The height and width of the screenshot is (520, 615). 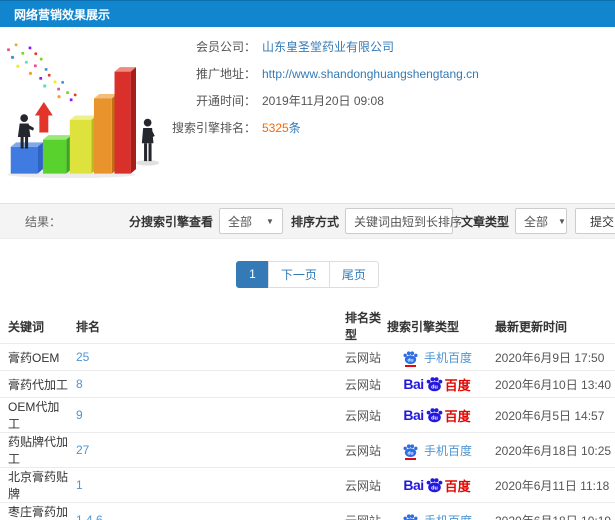 I want to click on open-time-value: 2019年11月20日 09:08, so click(x=323, y=101).